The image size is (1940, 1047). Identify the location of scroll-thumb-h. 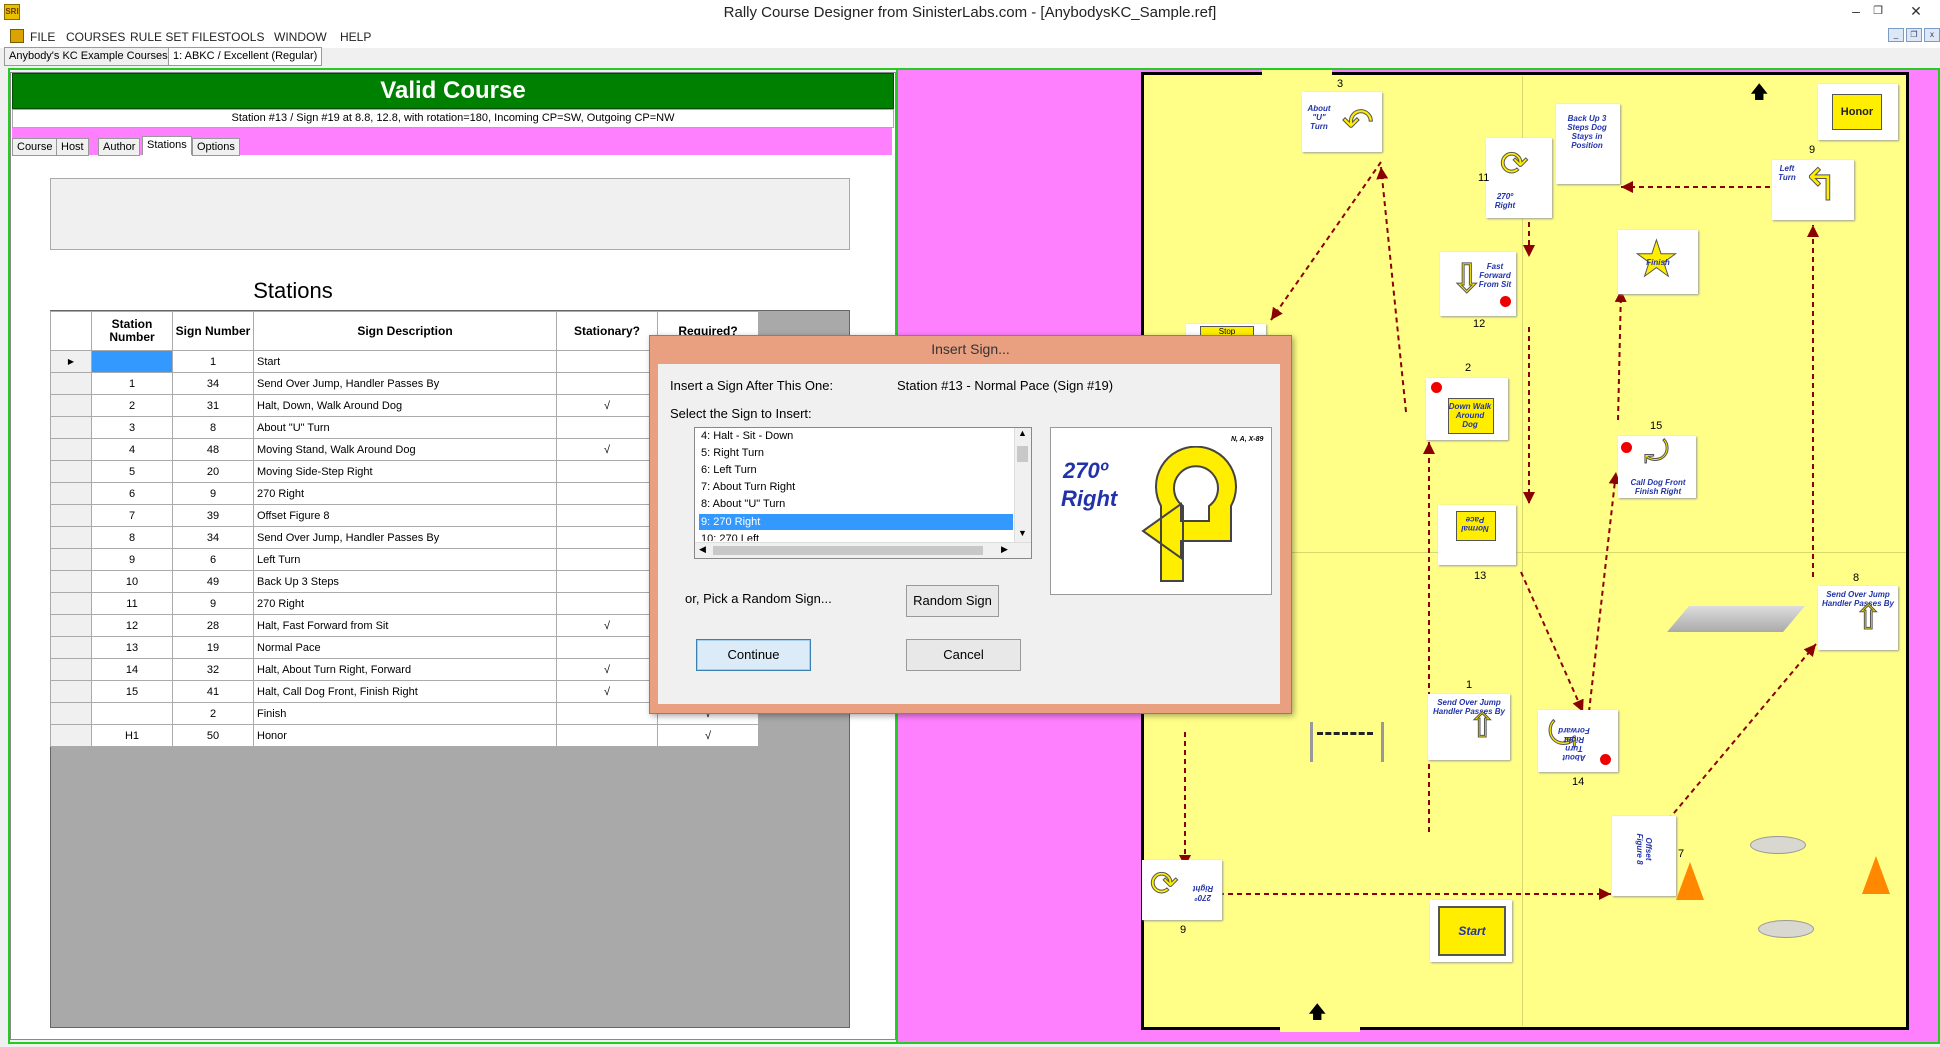
(848, 550).